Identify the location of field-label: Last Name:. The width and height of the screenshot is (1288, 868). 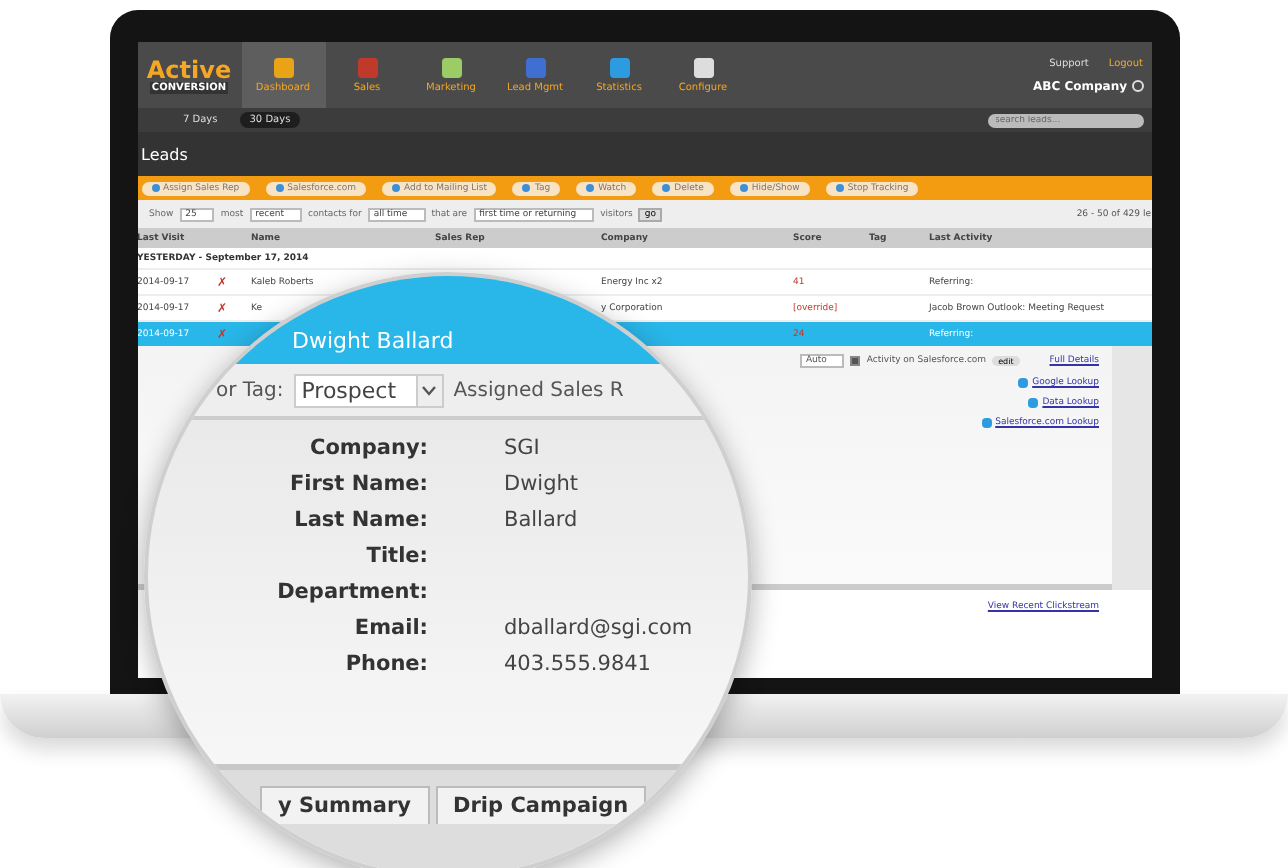
(360, 520).